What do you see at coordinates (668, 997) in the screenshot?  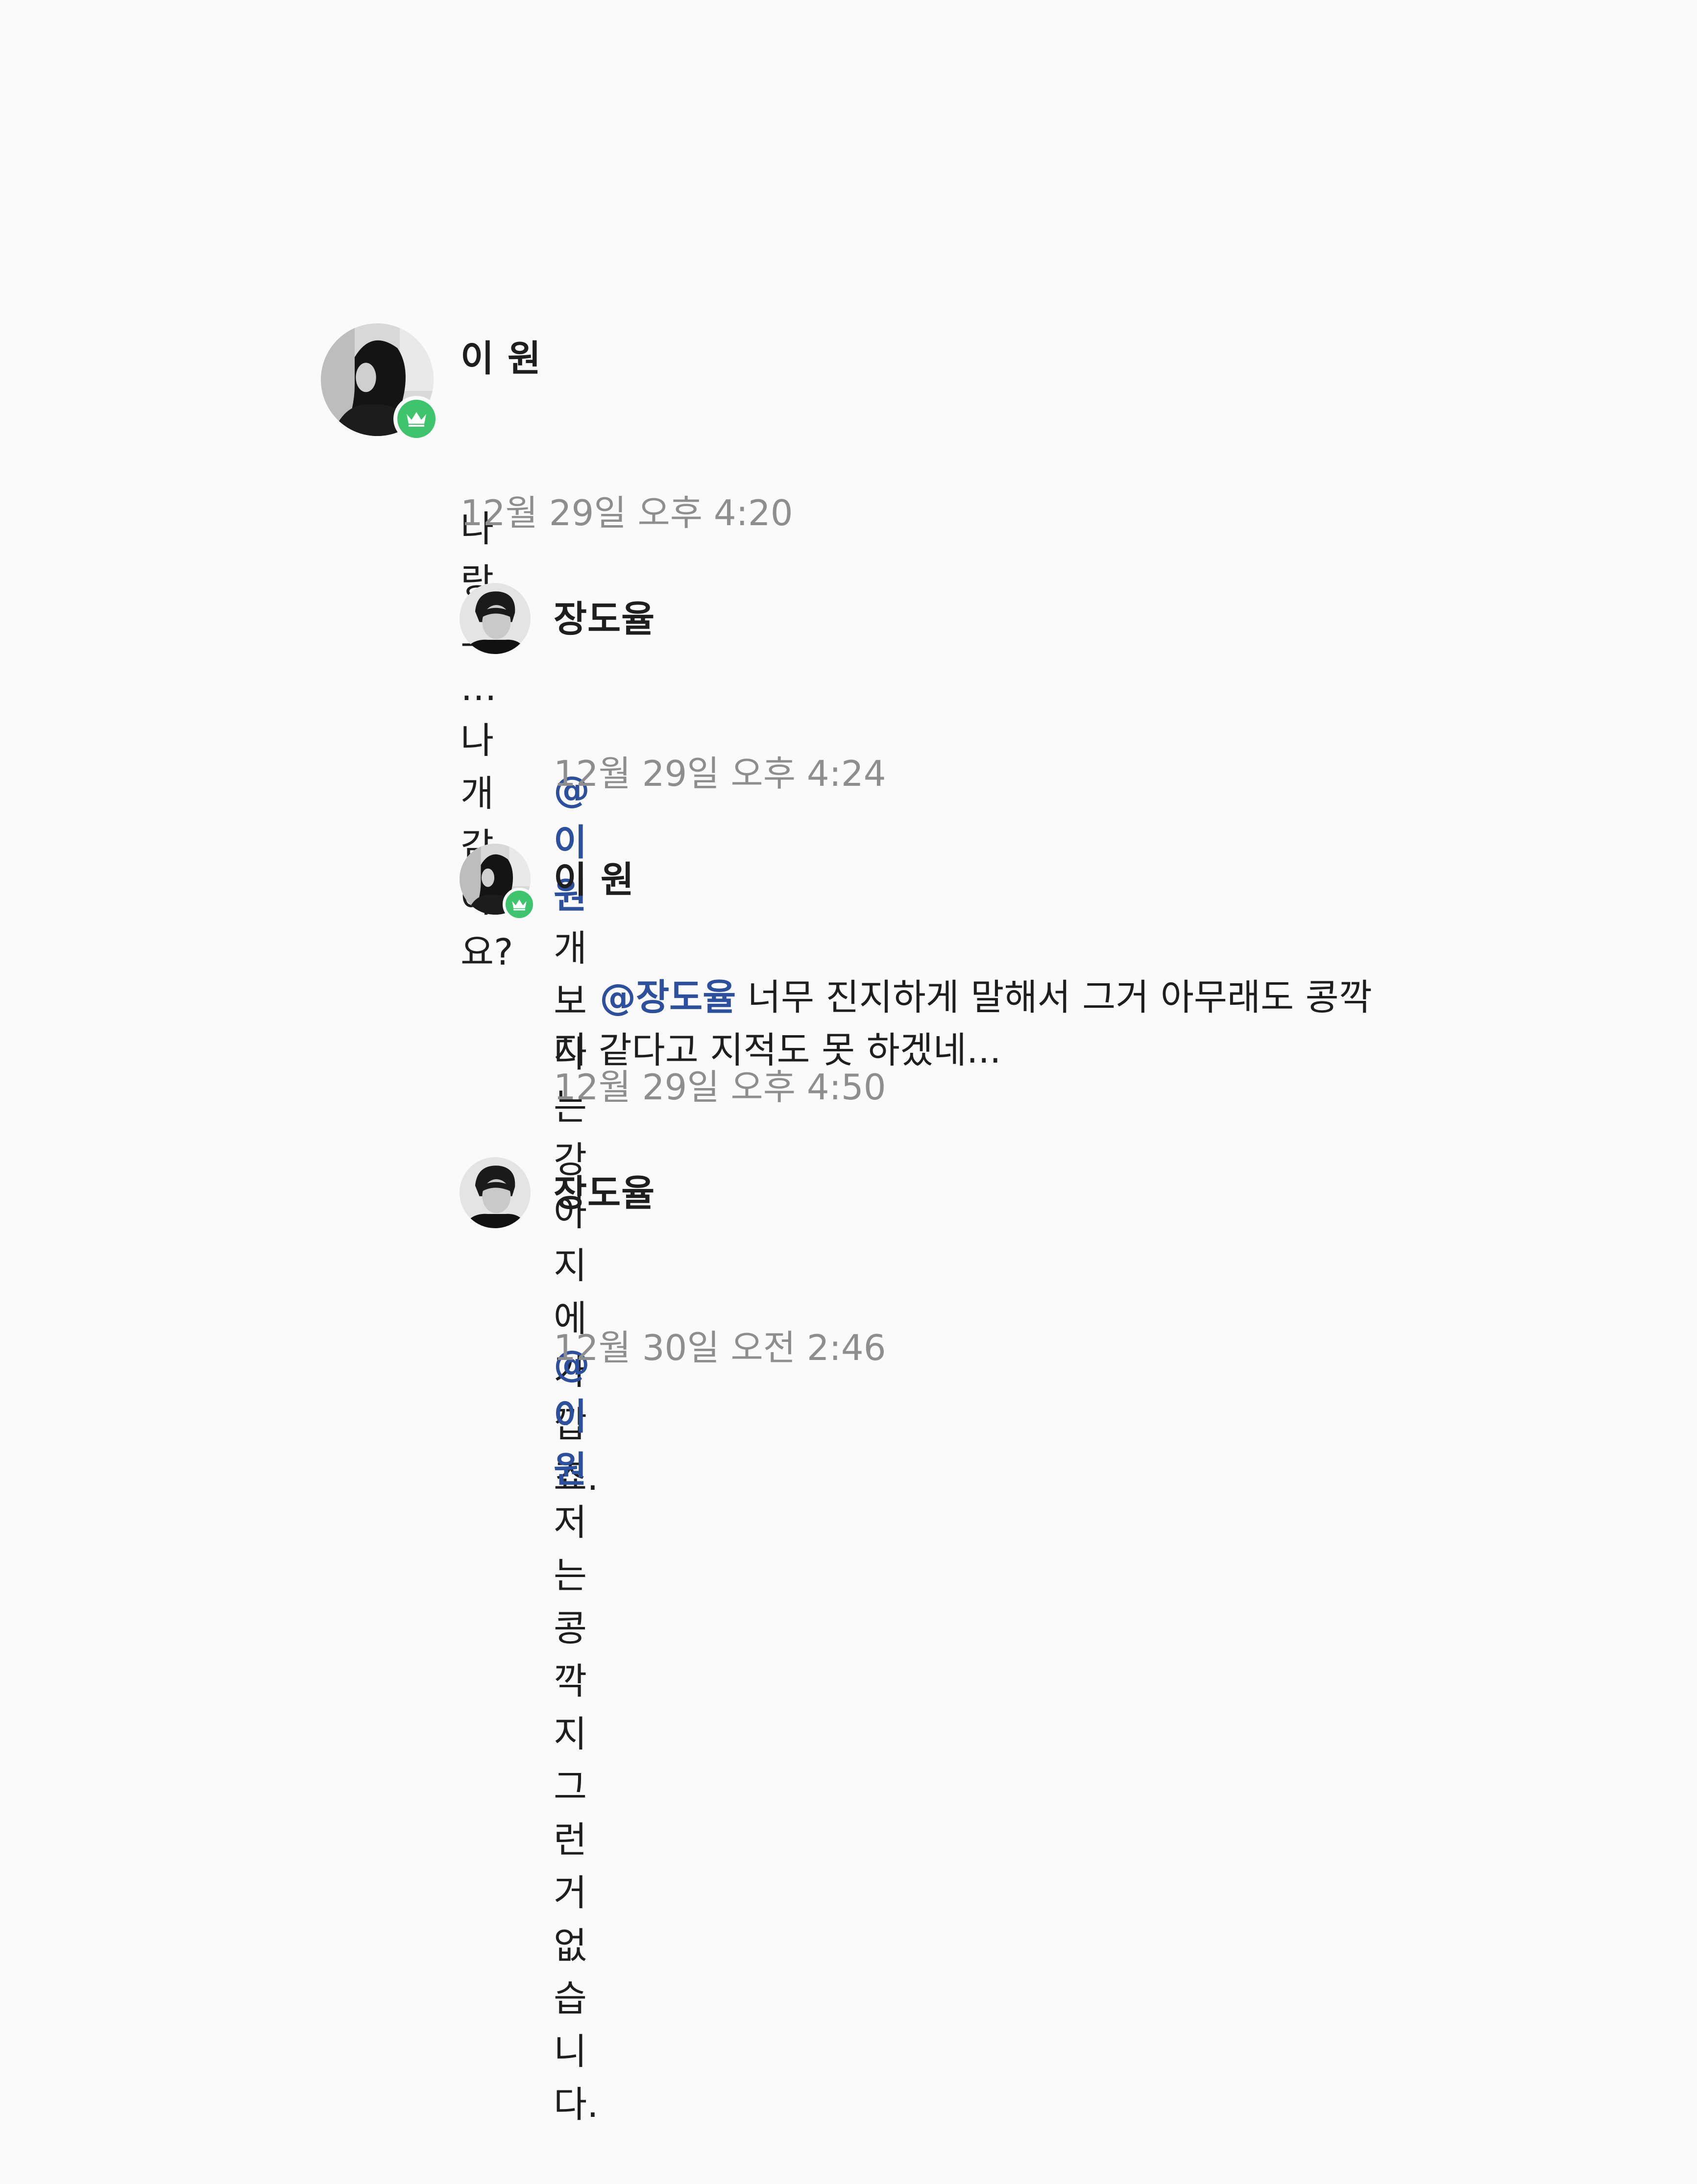 I see `mention-link: @장도율` at bounding box center [668, 997].